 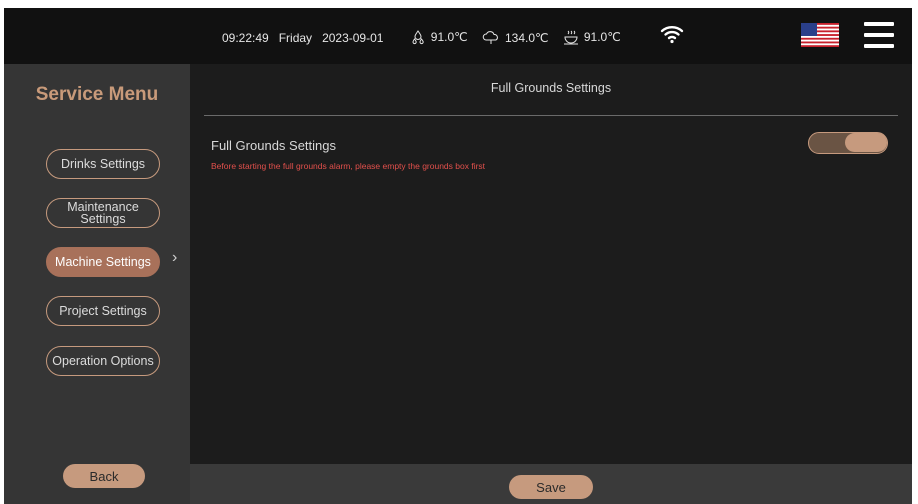 What do you see at coordinates (526, 37) in the screenshot?
I see `temp2-value: 134.0℃` at bounding box center [526, 37].